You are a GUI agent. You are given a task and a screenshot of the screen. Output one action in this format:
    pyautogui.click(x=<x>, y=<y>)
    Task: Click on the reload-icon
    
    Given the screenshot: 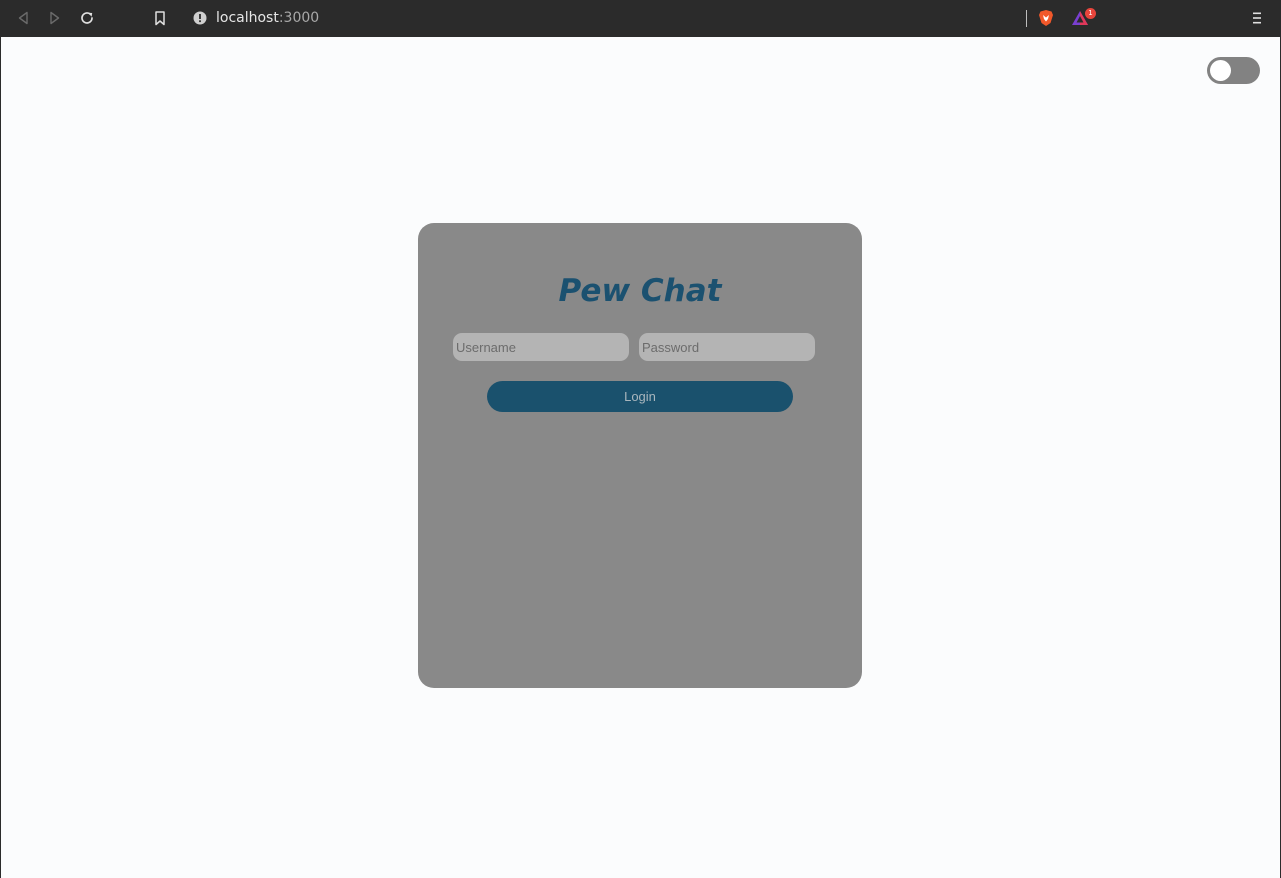 What is the action you would take?
    pyautogui.click(x=87, y=18)
    